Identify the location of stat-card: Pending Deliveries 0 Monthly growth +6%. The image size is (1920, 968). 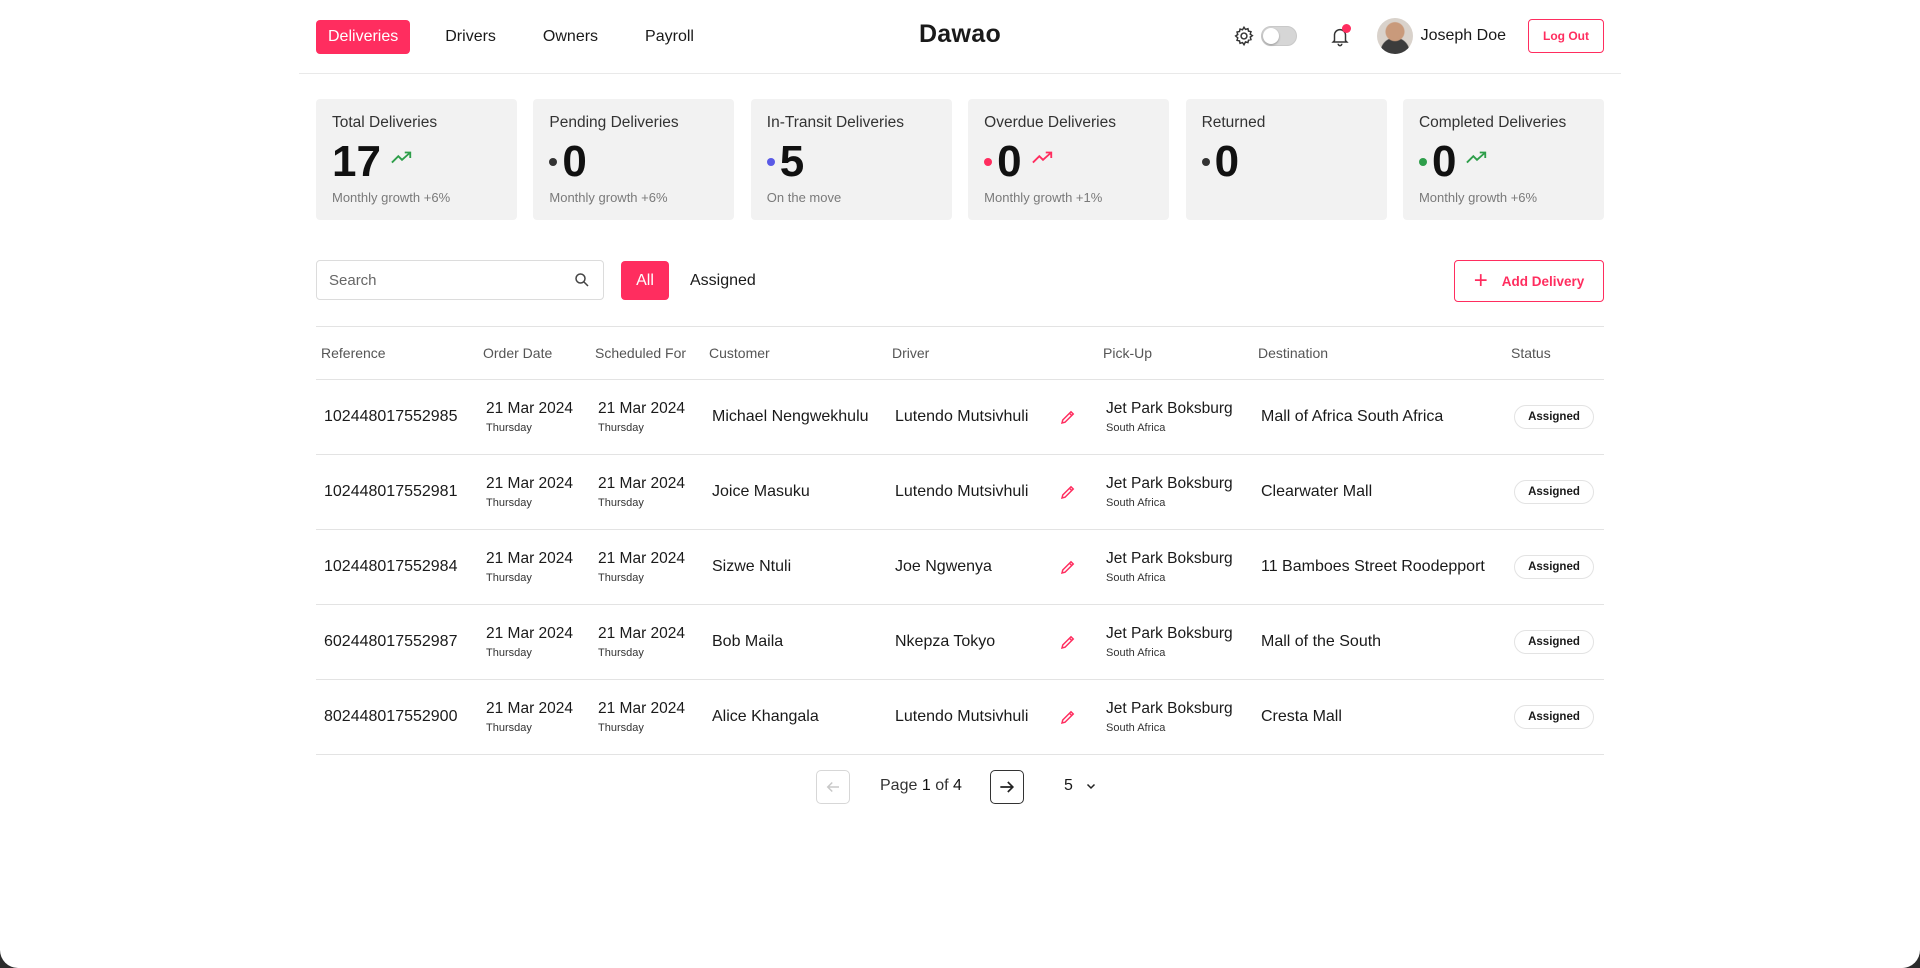
(634, 159).